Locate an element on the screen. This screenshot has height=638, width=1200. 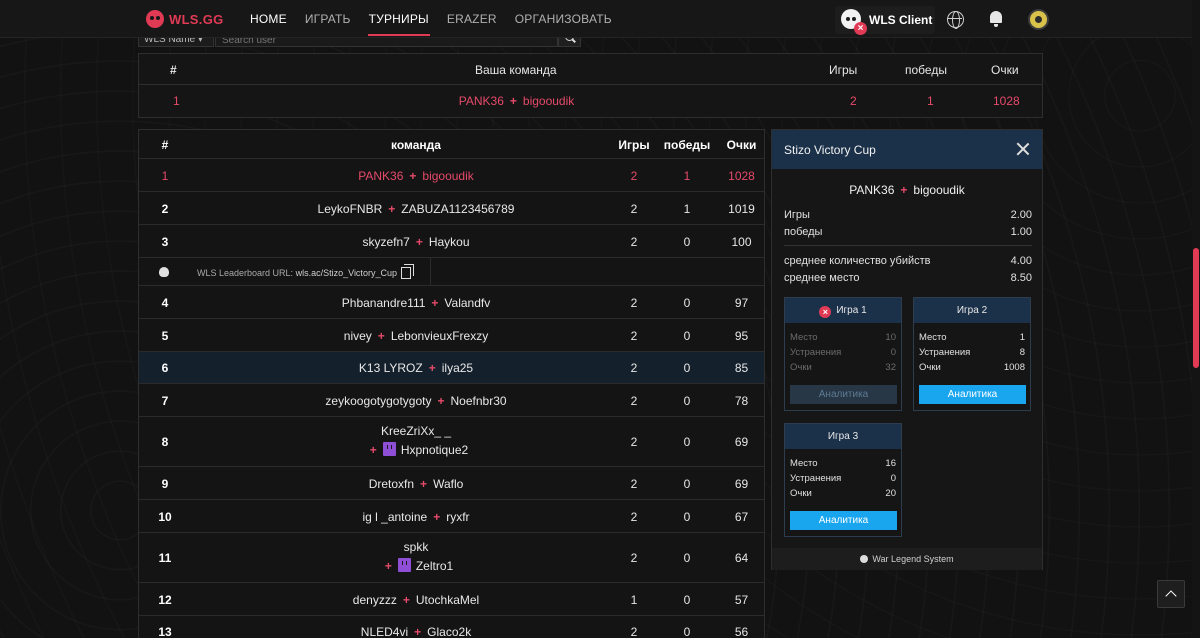
row-rank: 5 is located at coordinates (165, 336).